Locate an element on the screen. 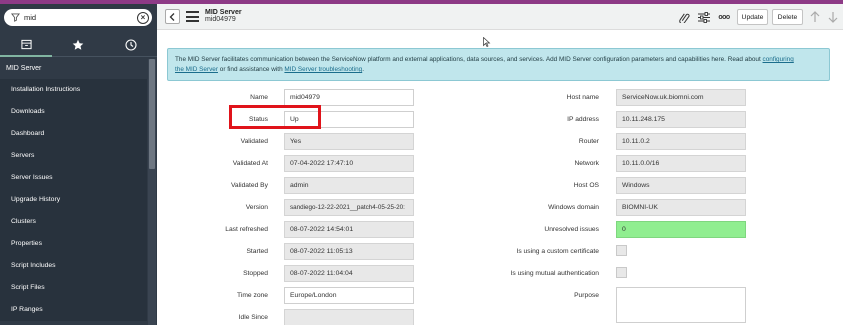  navigator-scrollbar is located at coordinates (152, 192).